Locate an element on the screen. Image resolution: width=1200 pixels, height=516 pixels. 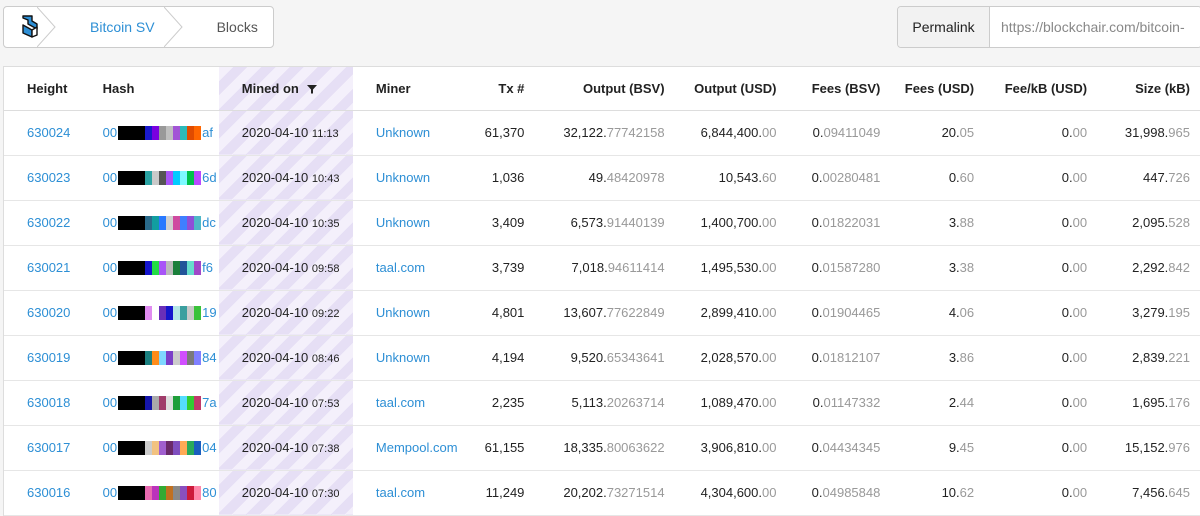
block-height-link: 630020 is located at coordinates (48, 312).